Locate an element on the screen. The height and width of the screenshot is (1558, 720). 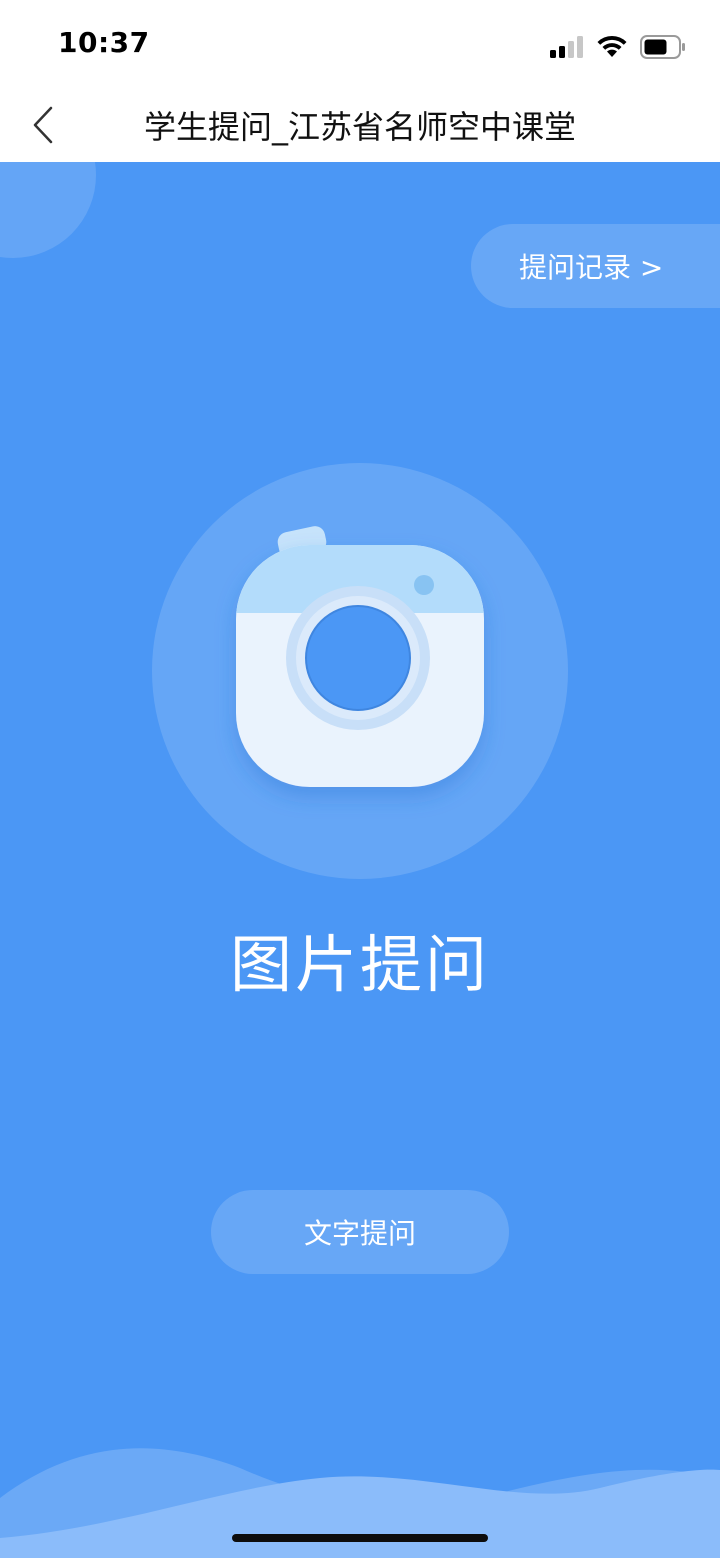
status-bar: 10:37 is located at coordinates (360, 45).